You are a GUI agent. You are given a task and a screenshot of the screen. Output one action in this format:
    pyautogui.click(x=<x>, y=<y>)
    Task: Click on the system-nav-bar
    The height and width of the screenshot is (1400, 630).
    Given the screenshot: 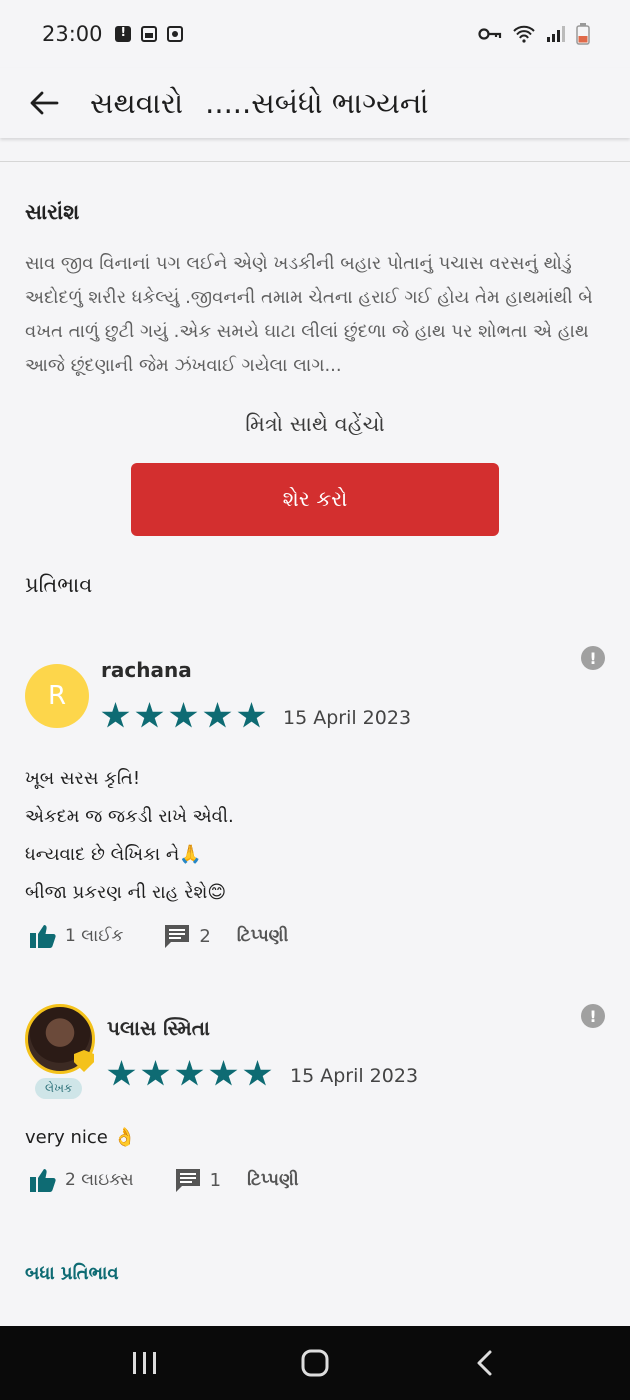 What is the action you would take?
    pyautogui.click(x=315, y=1363)
    